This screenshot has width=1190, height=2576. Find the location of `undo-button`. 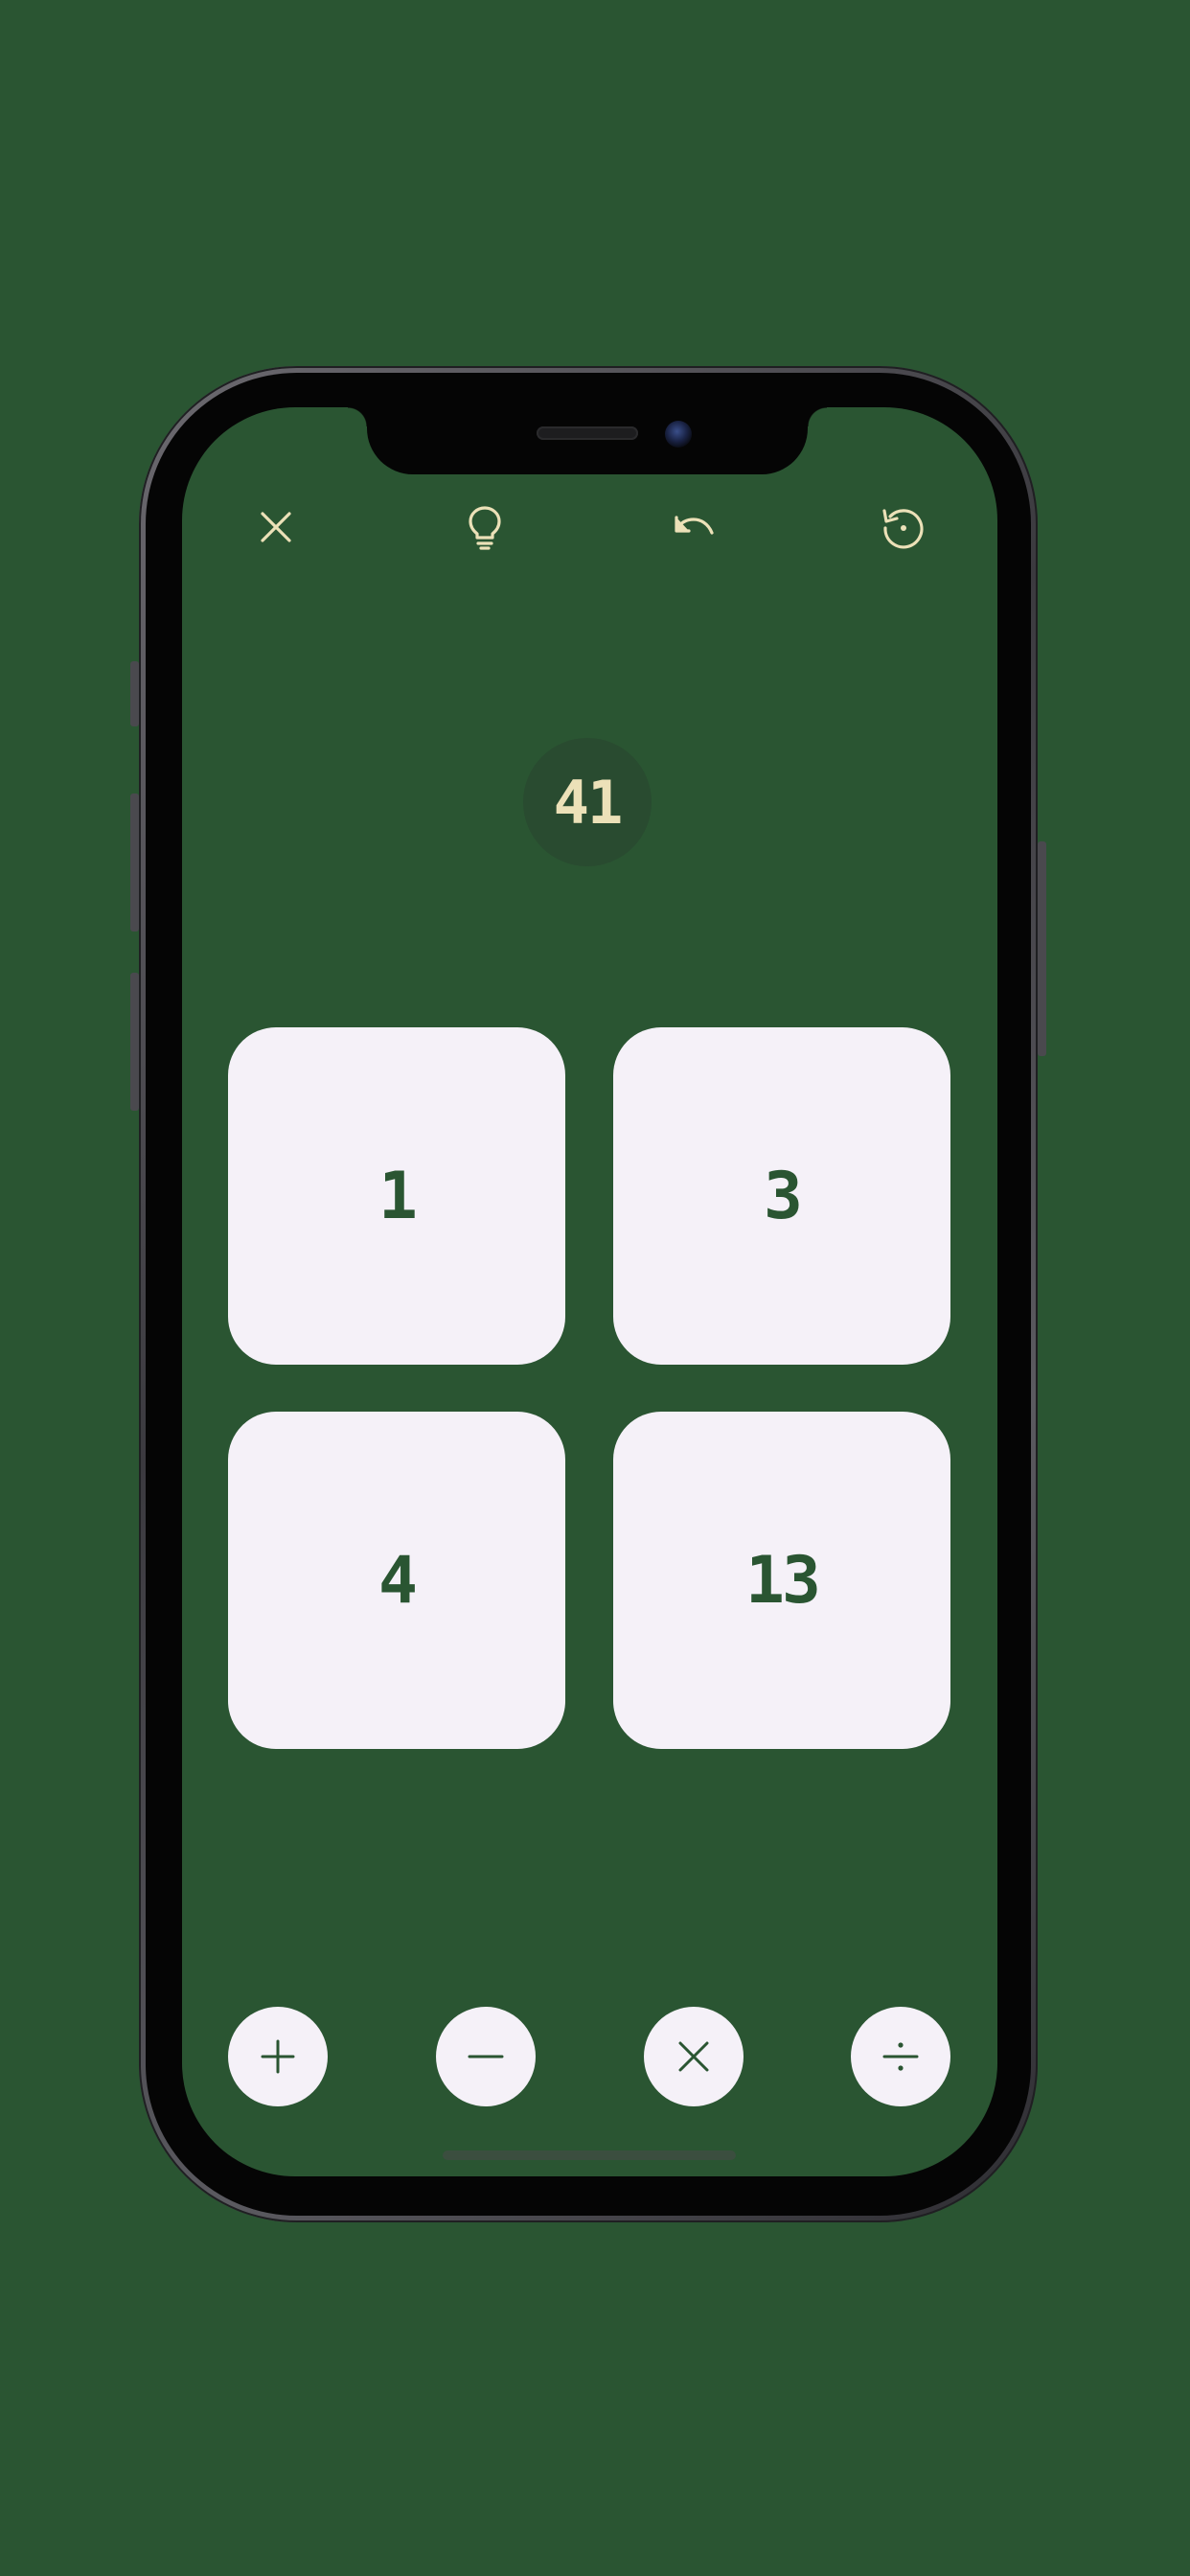

undo-button is located at coordinates (694, 527).